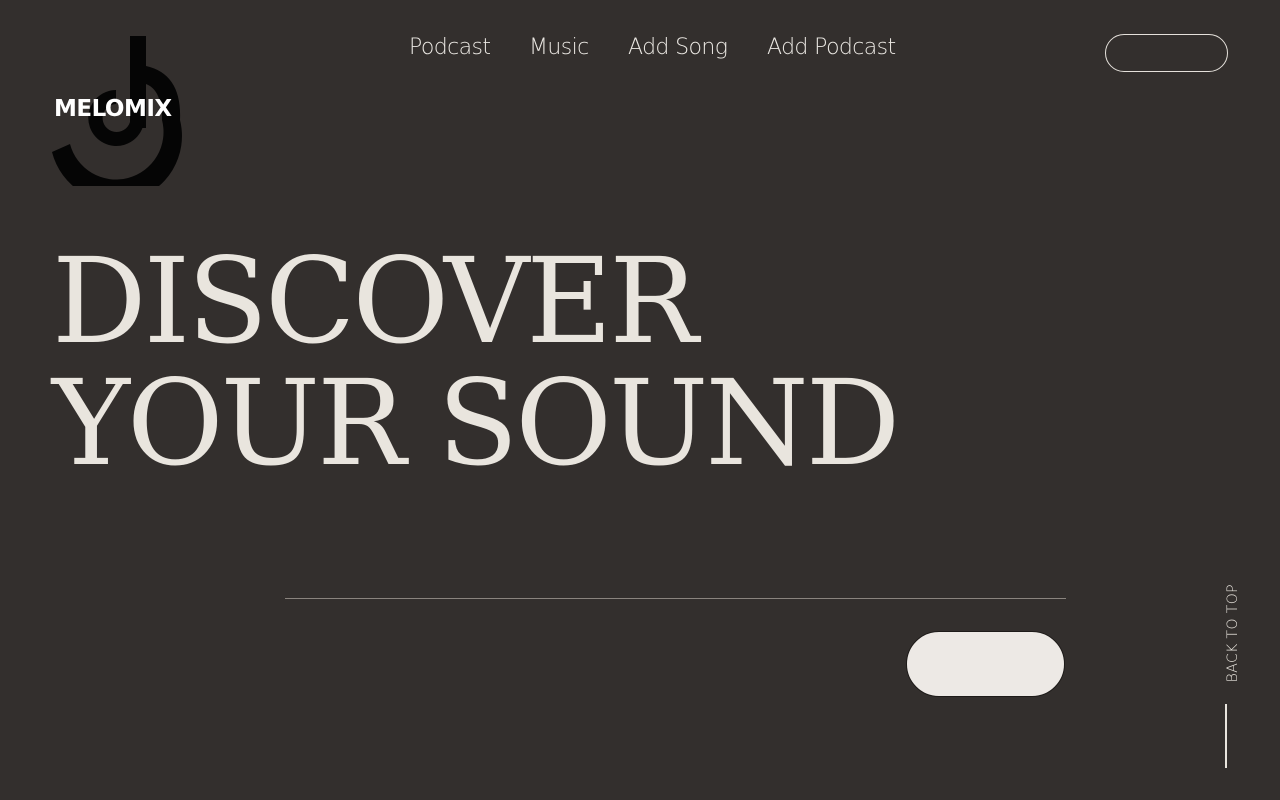 Image resolution: width=1280 pixels, height=800 pixels. I want to click on back-to-top-label: BACK TO TOP, so click(1233, 633).